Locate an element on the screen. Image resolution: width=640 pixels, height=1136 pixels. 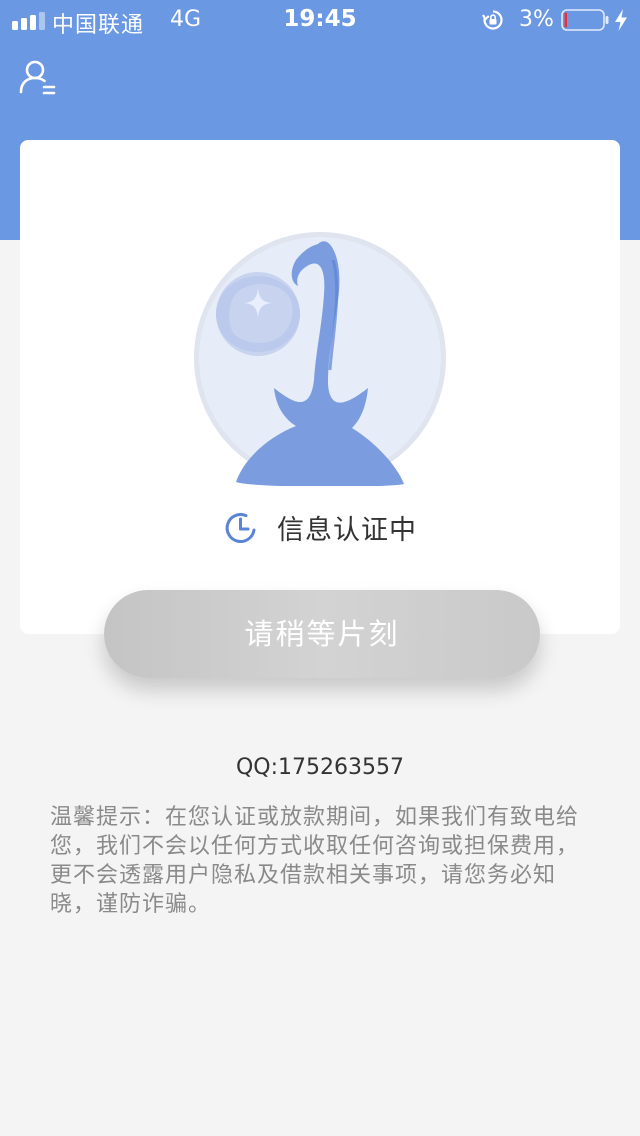
rotation-lock-icon is located at coordinates (492, 20).